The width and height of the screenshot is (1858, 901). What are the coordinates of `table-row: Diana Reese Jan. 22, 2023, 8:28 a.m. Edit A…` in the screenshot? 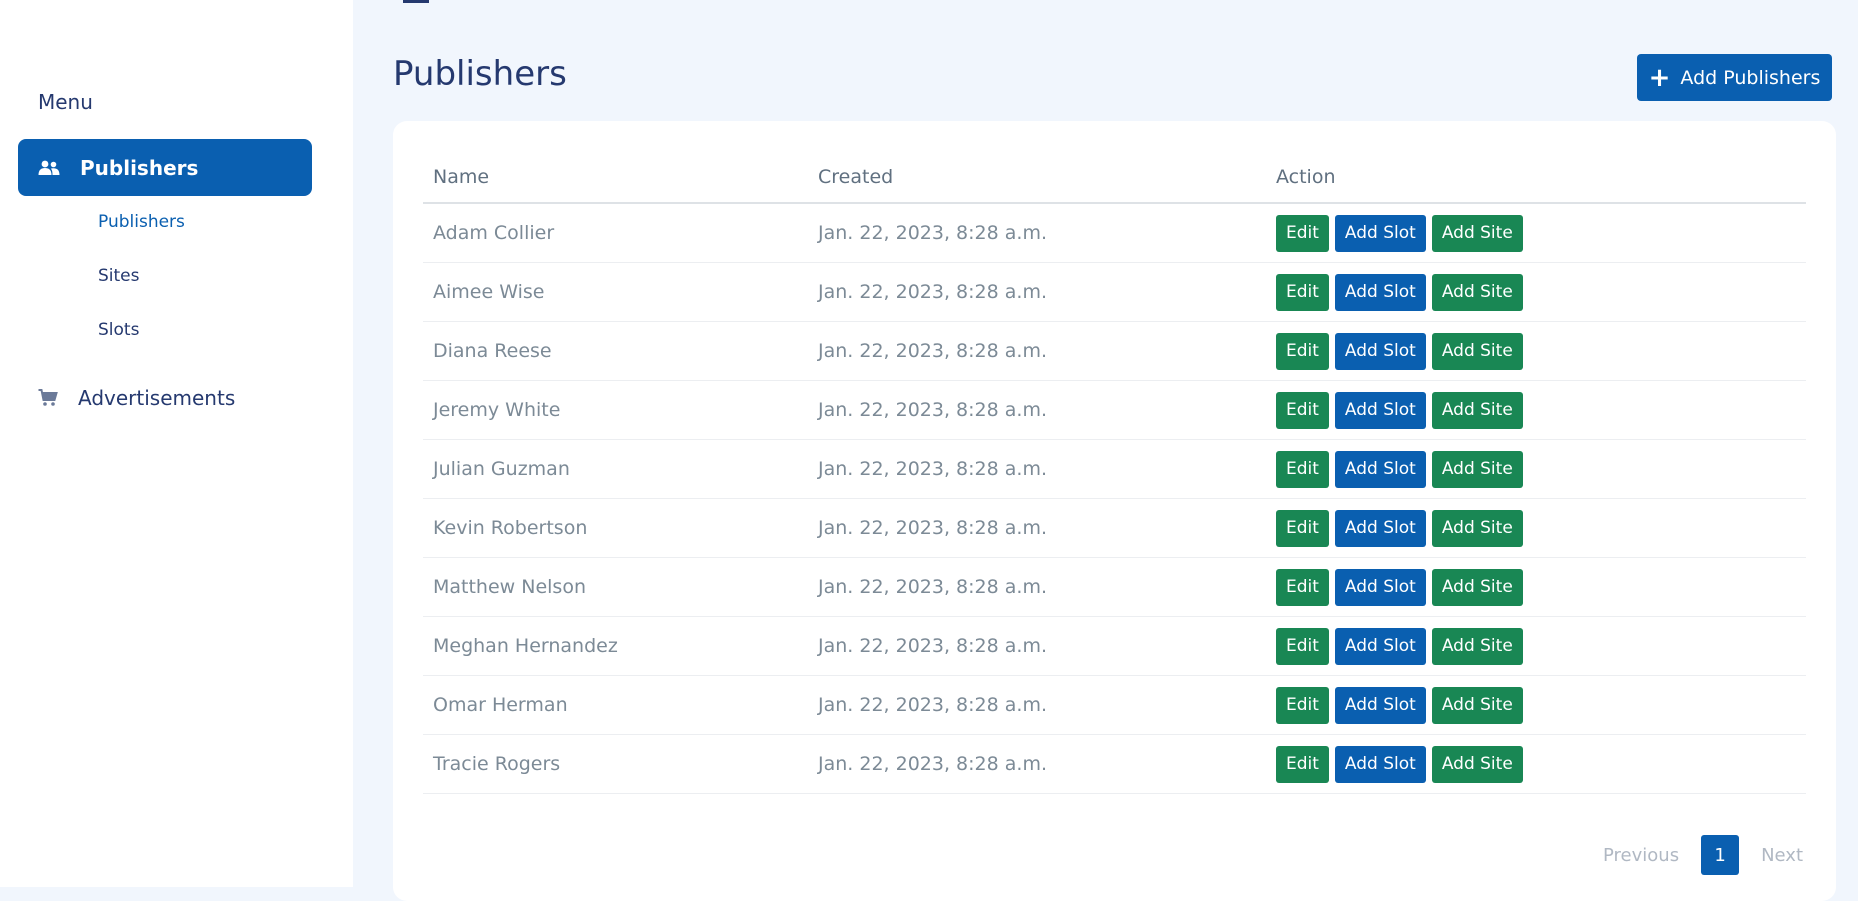 It's located at (1114, 351).